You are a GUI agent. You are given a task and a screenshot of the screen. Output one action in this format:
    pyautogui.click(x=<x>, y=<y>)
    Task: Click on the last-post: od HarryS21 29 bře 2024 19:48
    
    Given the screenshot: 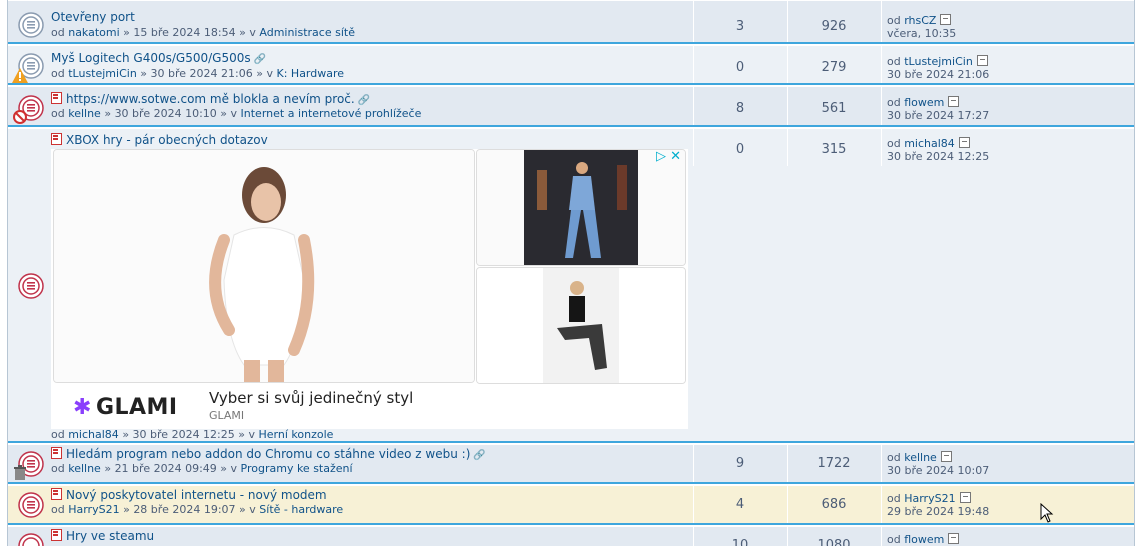 What is the action you would take?
    pyautogui.click(x=938, y=505)
    